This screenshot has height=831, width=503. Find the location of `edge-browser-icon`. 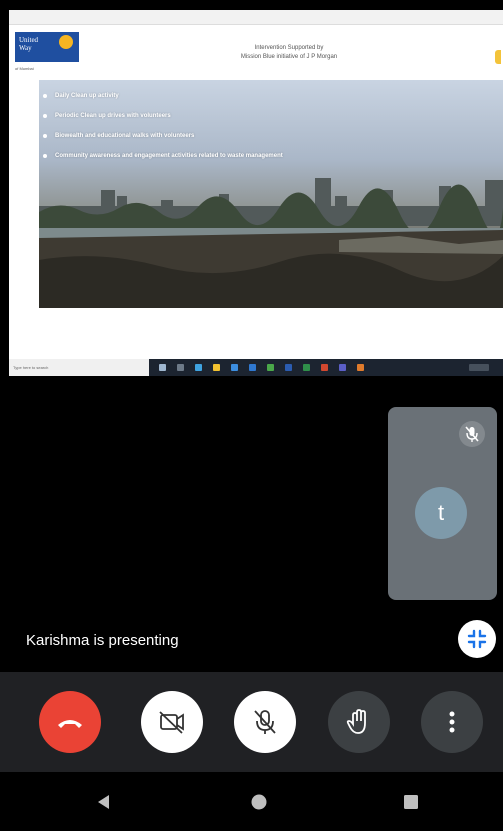

edge-browser-icon is located at coordinates (198, 367).